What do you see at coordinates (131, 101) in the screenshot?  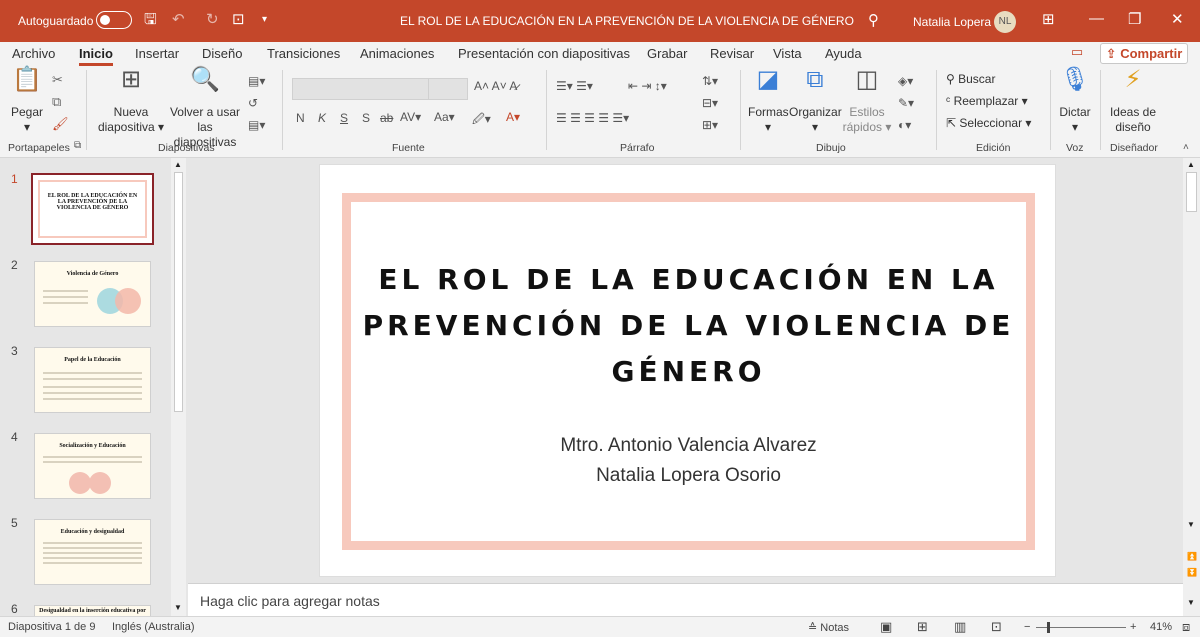 I see `new-slide-button: ⊞ Nueva diapositiva ▾` at bounding box center [131, 101].